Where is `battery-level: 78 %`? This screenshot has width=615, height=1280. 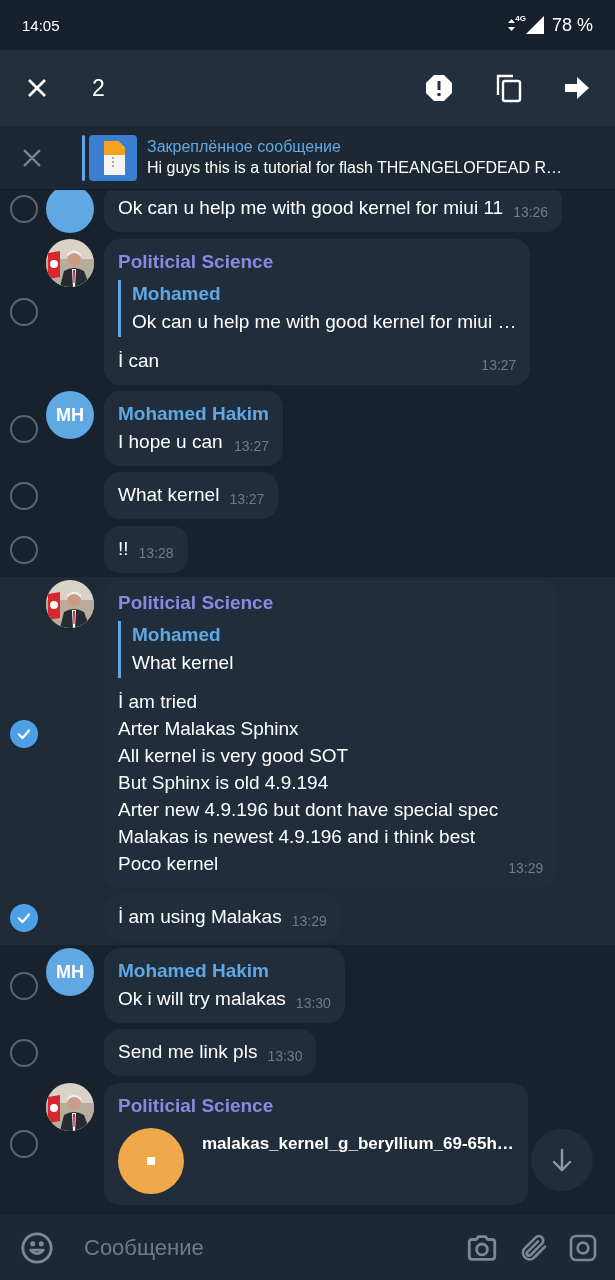 battery-level: 78 % is located at coordinates (572, 25).